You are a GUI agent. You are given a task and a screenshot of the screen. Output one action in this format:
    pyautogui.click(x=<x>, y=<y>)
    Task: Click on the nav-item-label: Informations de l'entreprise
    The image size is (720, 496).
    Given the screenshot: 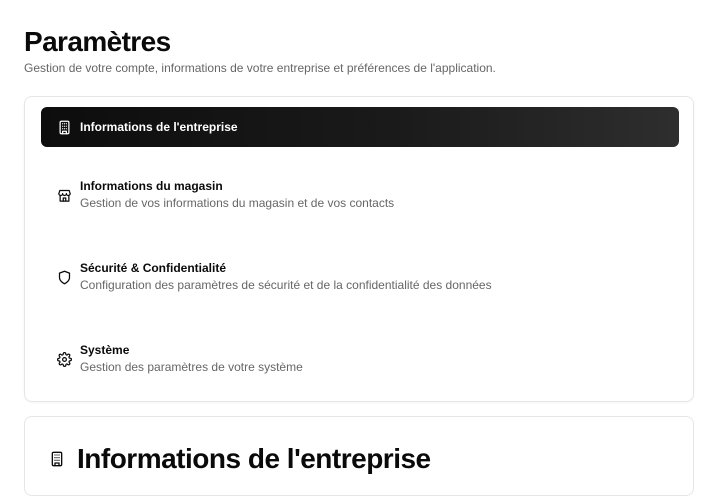 What is the action you would take?
    pyautogui.click(x=159, y=126)
    